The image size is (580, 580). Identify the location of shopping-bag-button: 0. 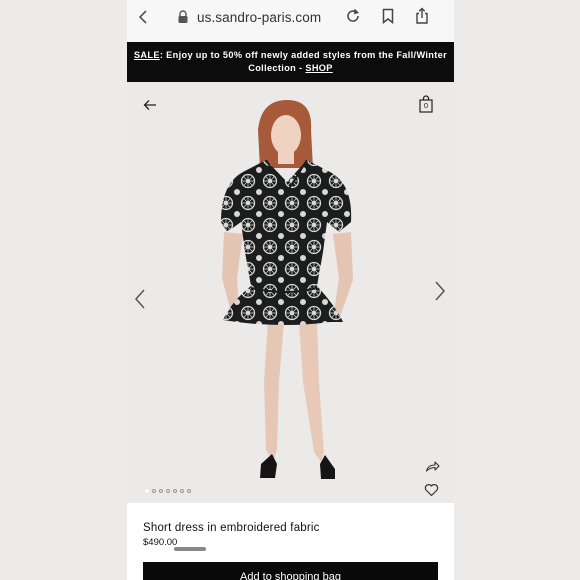
(426, 104).